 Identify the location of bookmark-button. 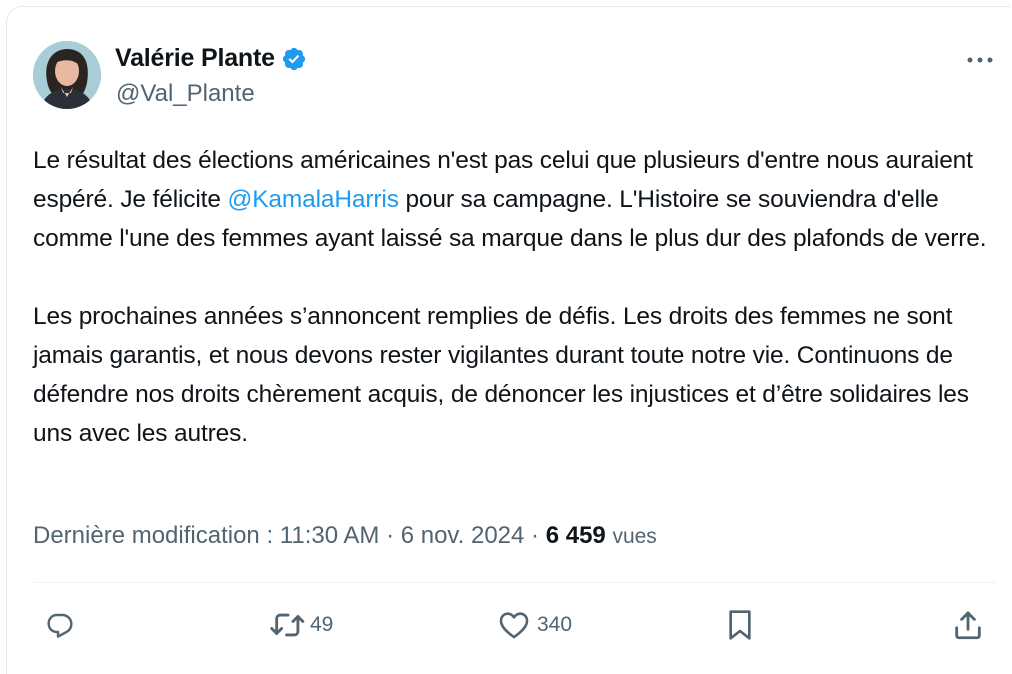
(740, 625).